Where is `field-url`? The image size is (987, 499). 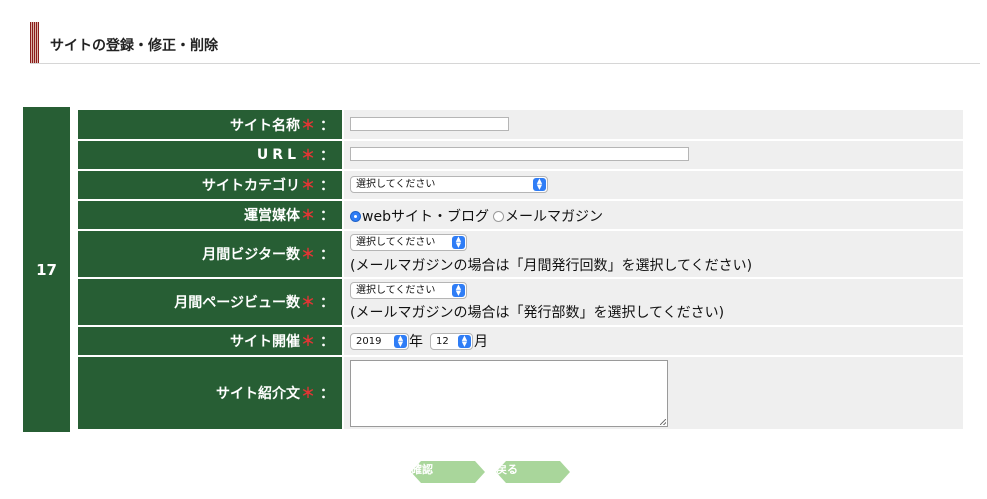
field-url is located at coordinates (653, 155).